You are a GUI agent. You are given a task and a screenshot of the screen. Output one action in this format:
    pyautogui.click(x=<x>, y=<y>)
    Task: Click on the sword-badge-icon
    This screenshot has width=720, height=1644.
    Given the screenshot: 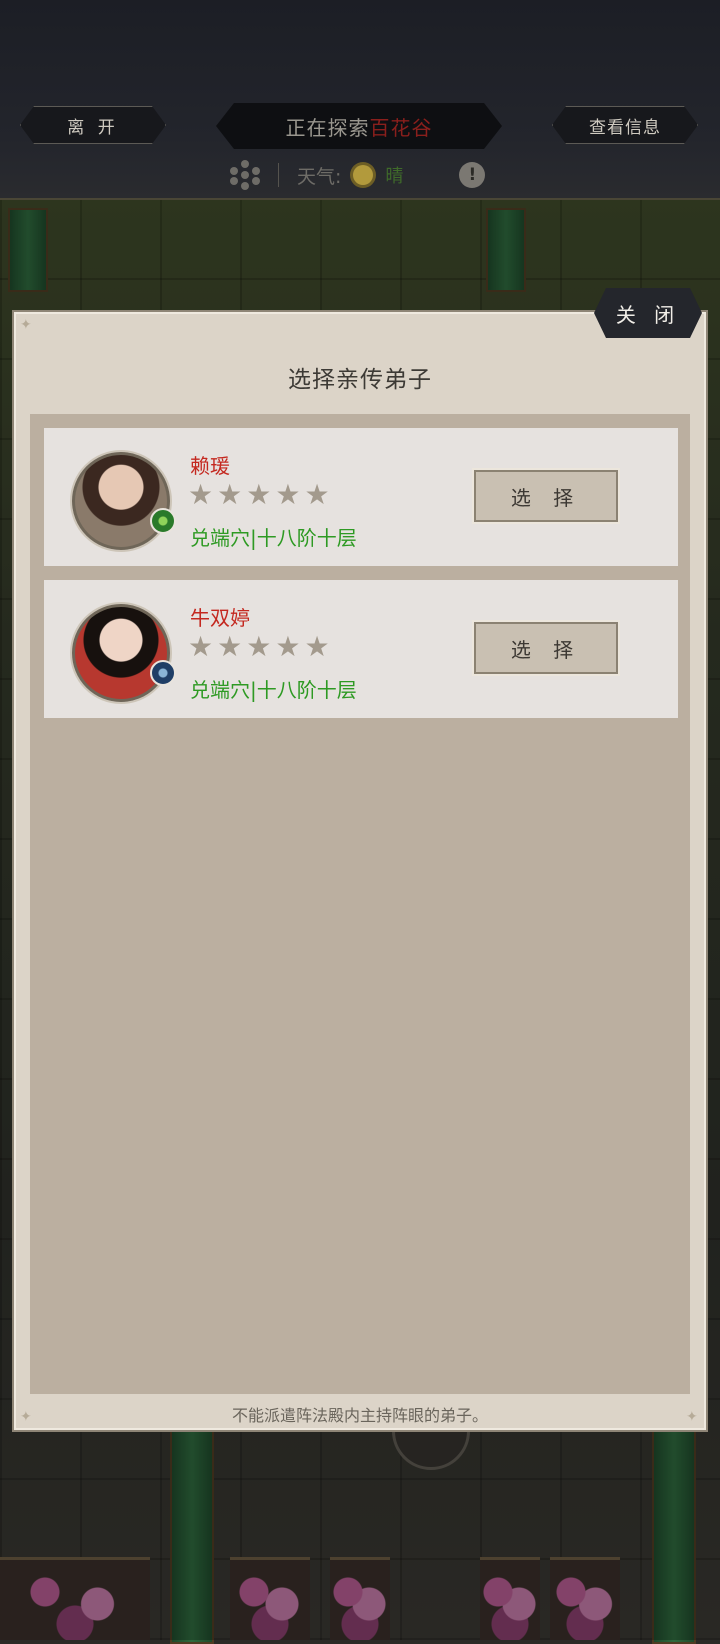 What is the action you would take?
    pyautogui.click(x=163, y=521)
    